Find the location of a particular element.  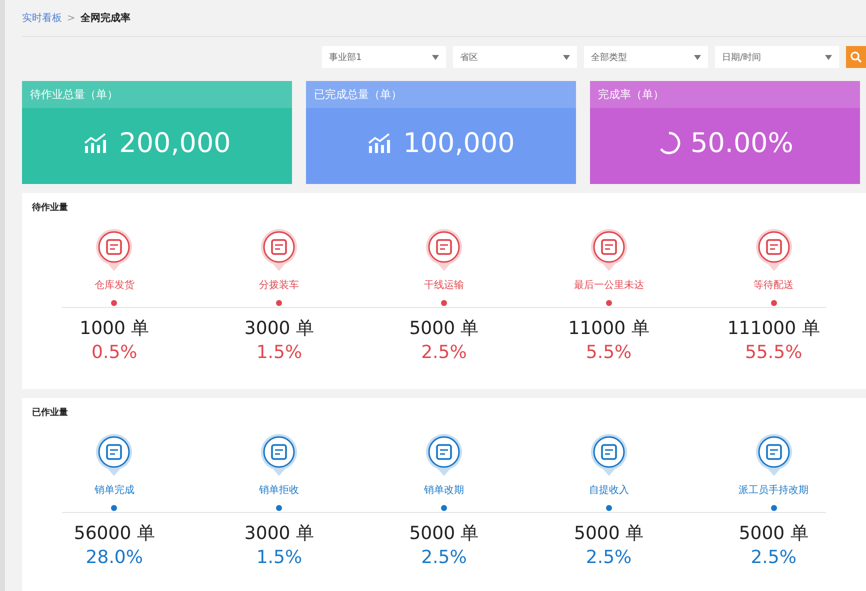

card-value: 50.00% is located at coordinates (742, 143).